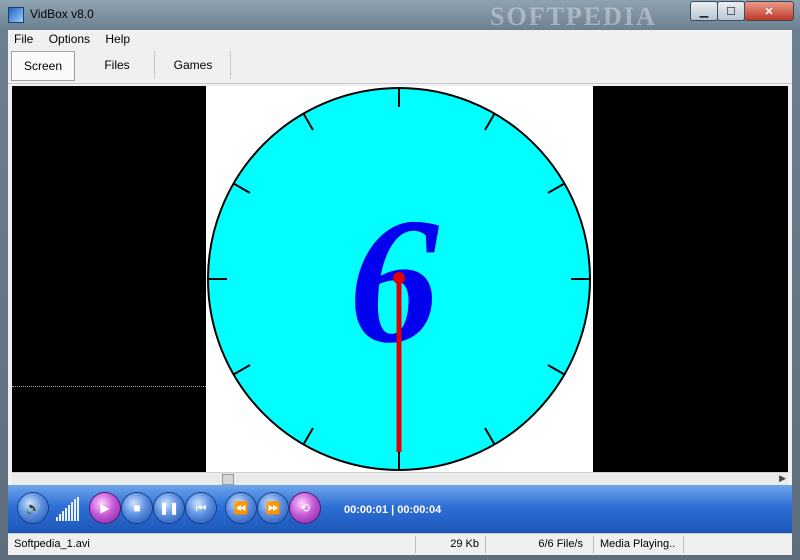 The width and height of the screenshot is (800, 560). I want to click on volume-bars-icon, so click(69, 509).